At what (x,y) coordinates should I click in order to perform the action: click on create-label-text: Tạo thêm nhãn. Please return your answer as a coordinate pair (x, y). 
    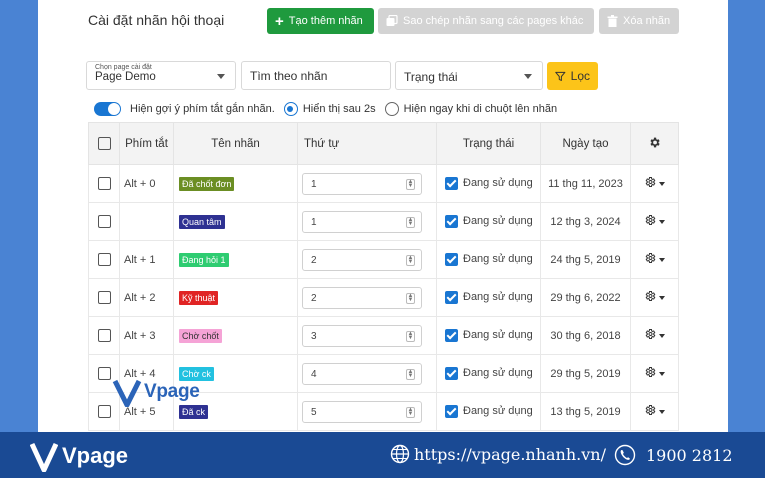
    Looking at the image, I should click on (325, 21).